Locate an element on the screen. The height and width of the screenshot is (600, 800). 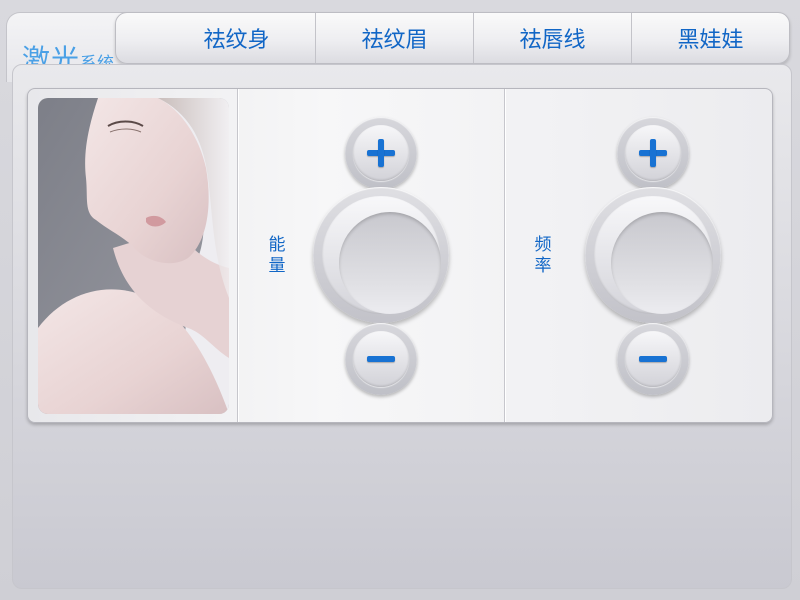
model-photo-image is located at coordinates (133, 256).